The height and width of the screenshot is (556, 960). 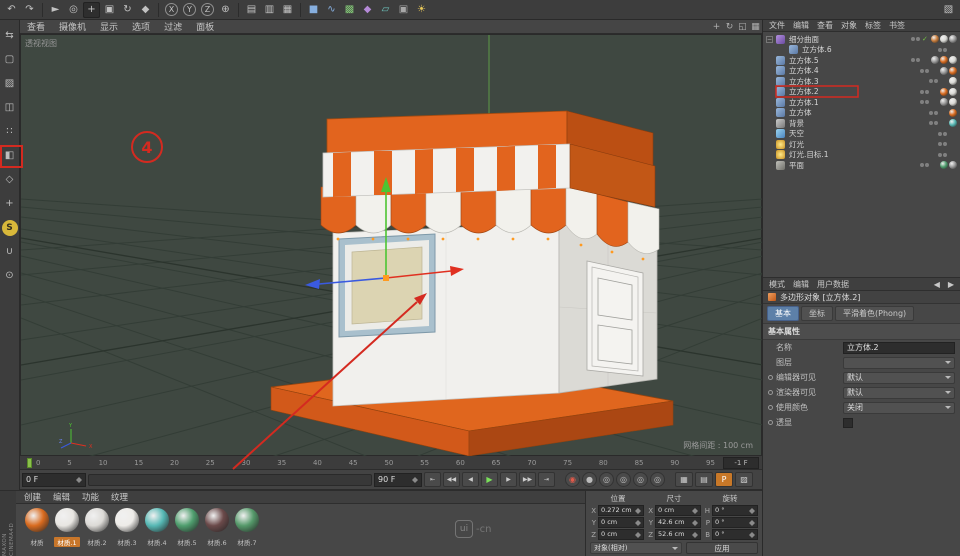 I want to click on material-item: 材质, so click(x=37, y=527).